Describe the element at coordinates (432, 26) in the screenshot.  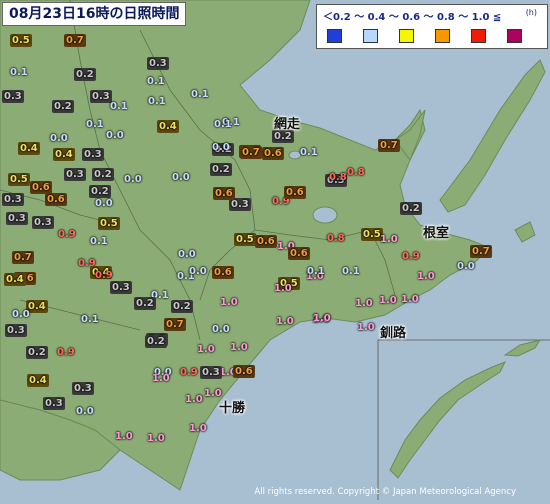
I see `legend: ＜0.2 〜 0.4 〜 0.6 〜 0.8 〜 1.0 ≦ (h)` at that location.